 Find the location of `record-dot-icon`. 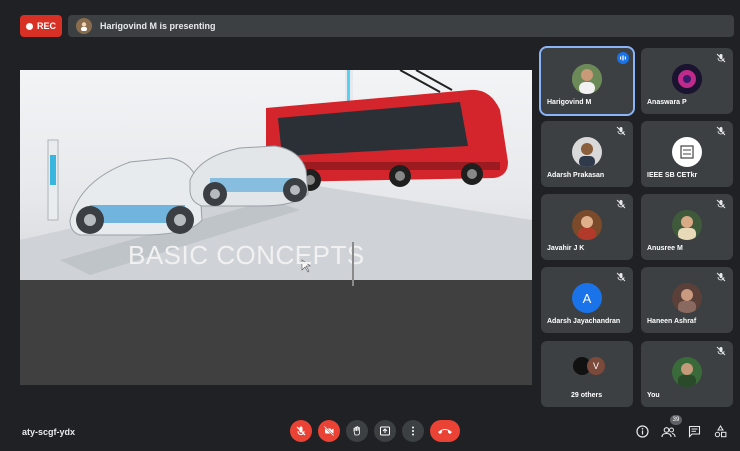

record-dot-icon is located at coordinates (29, 26).